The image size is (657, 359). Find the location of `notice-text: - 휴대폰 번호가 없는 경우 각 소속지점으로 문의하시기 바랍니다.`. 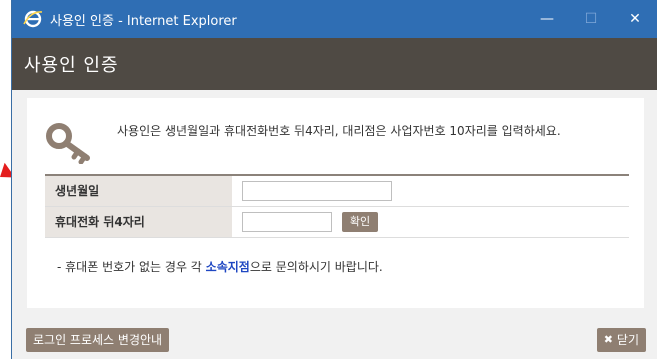

notice-text: - 휴대폰 번호가 없는 경우 각 소속지점으로 문의하시기 바랍니다. is located at coordinates (220, 266).